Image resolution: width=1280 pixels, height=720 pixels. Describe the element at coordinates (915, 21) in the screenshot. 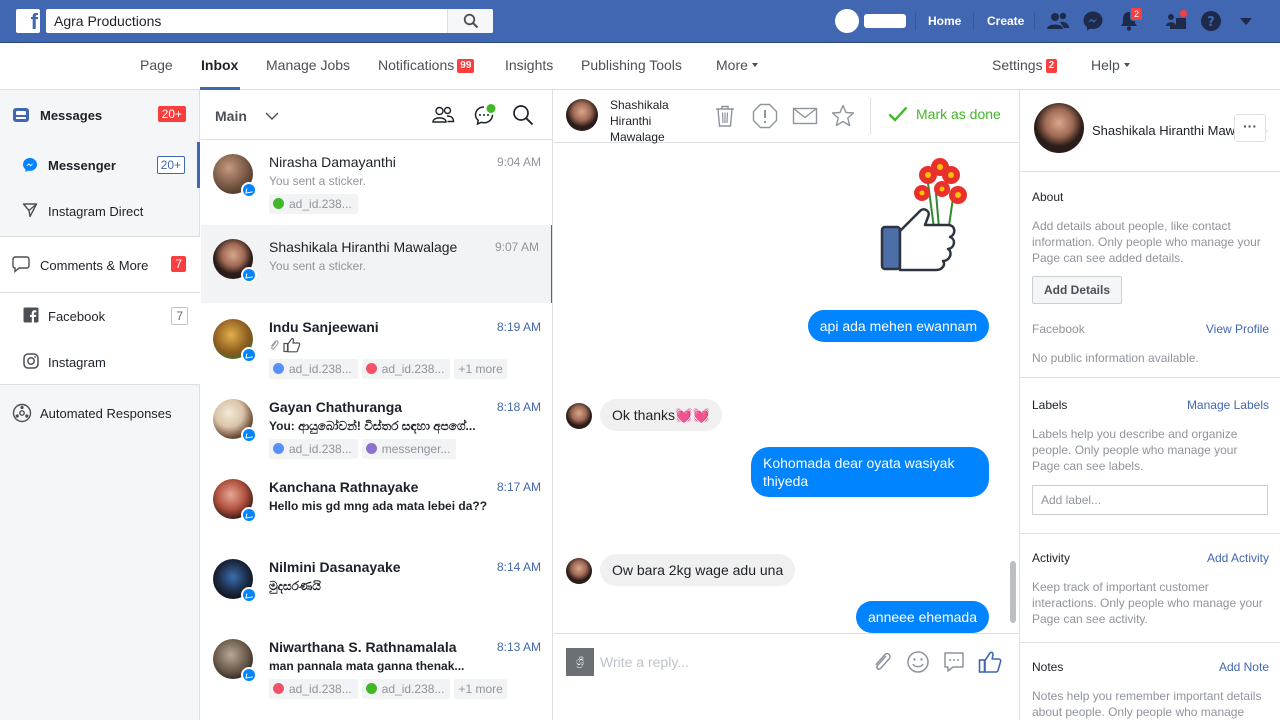

I see `divider` at that location.